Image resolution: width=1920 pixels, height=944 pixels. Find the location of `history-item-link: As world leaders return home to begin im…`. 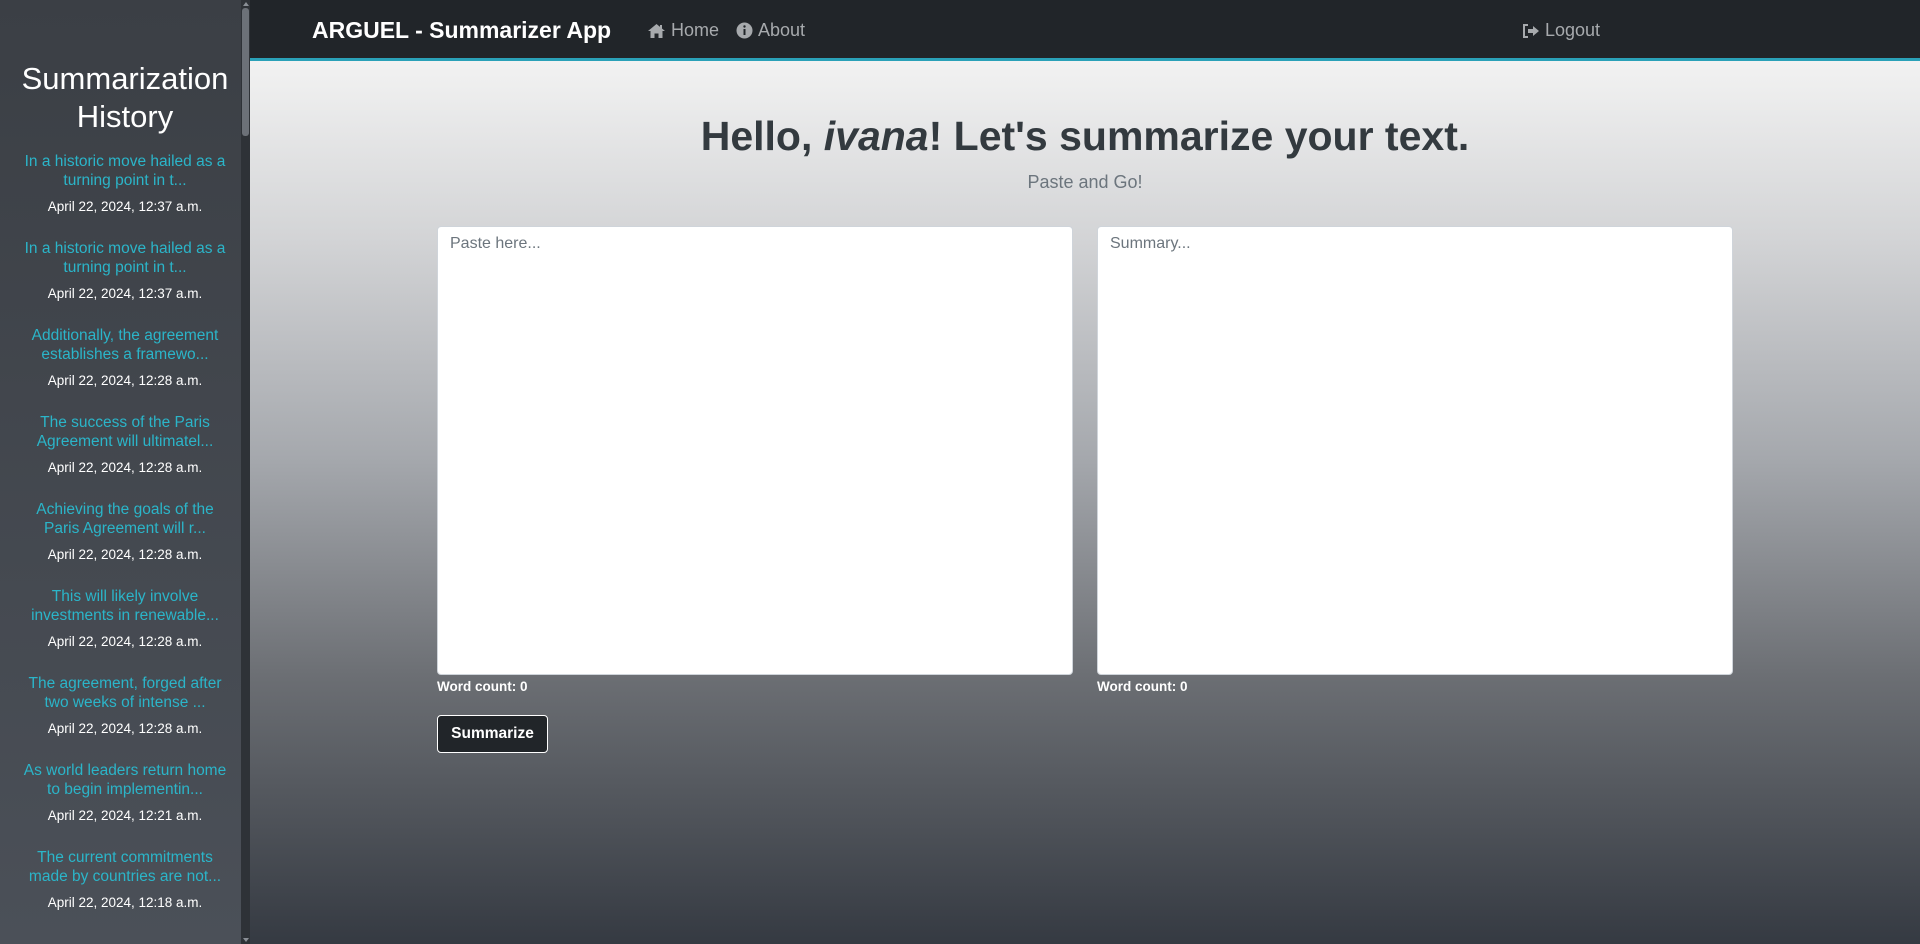

history-item-link: As world leaders return home to begin im… is located at coordinates (125, 780).